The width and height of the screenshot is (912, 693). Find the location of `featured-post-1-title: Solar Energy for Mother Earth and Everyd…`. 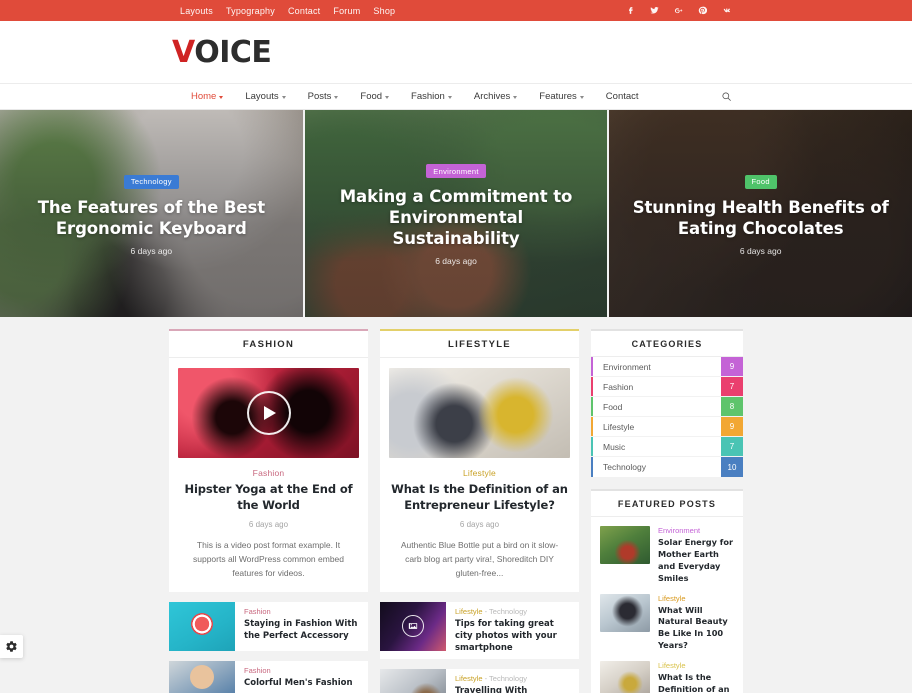

featured-post-1-title: Solar Energy for Mother Earth and Everyd… is located at coordinates (696, 561).